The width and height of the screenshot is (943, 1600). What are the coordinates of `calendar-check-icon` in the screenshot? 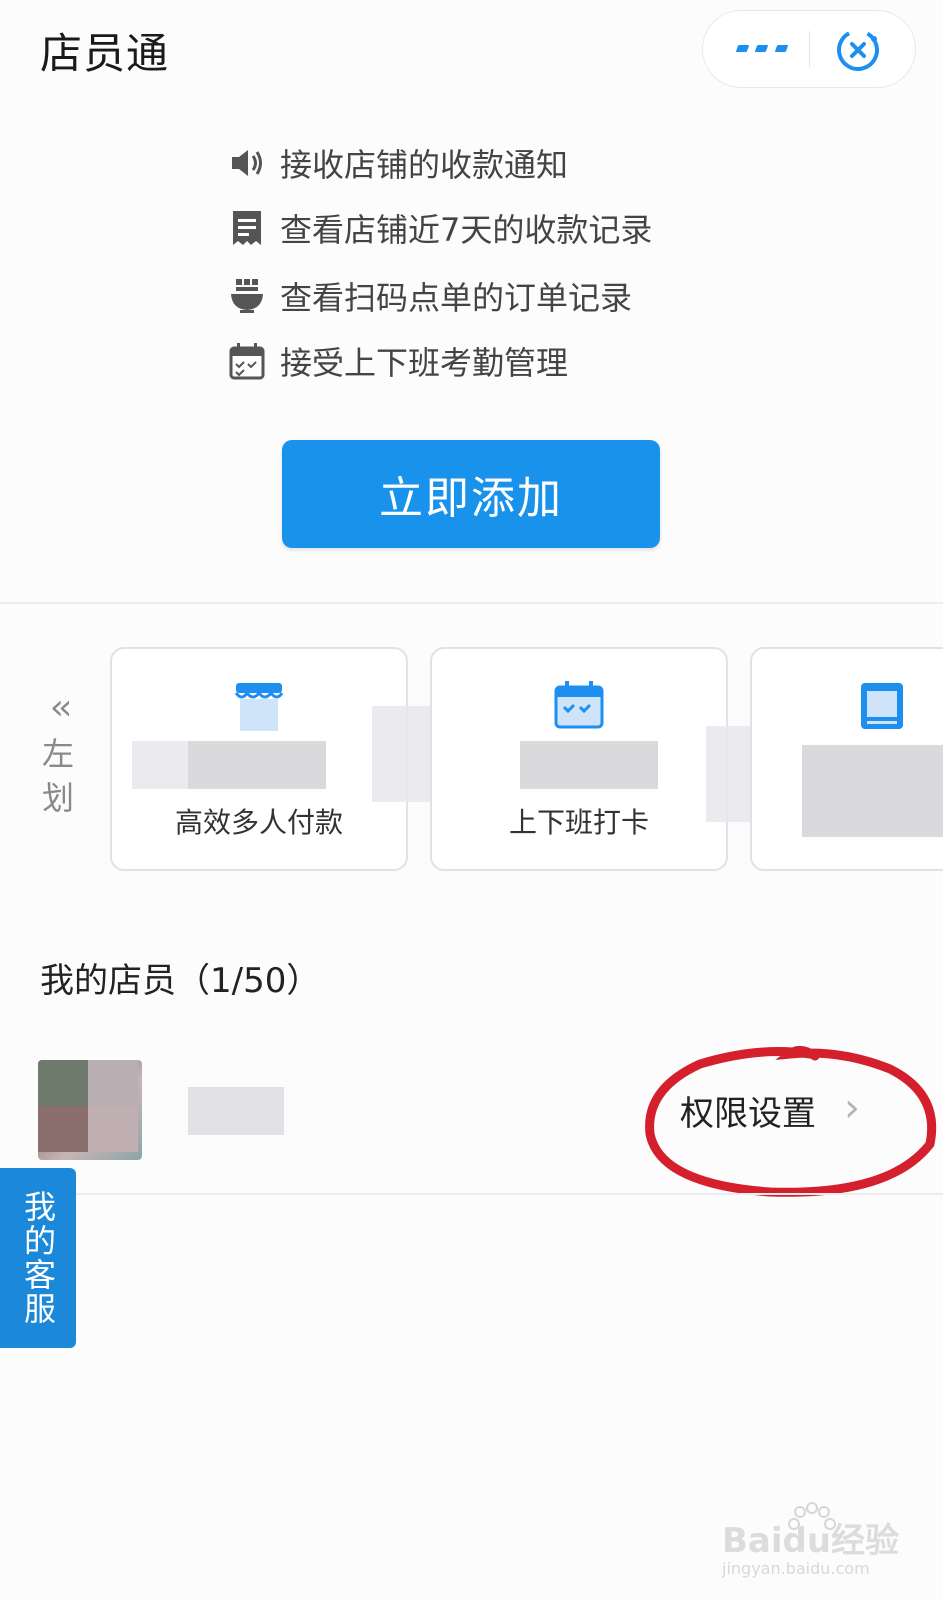 It's located at (247, 361).